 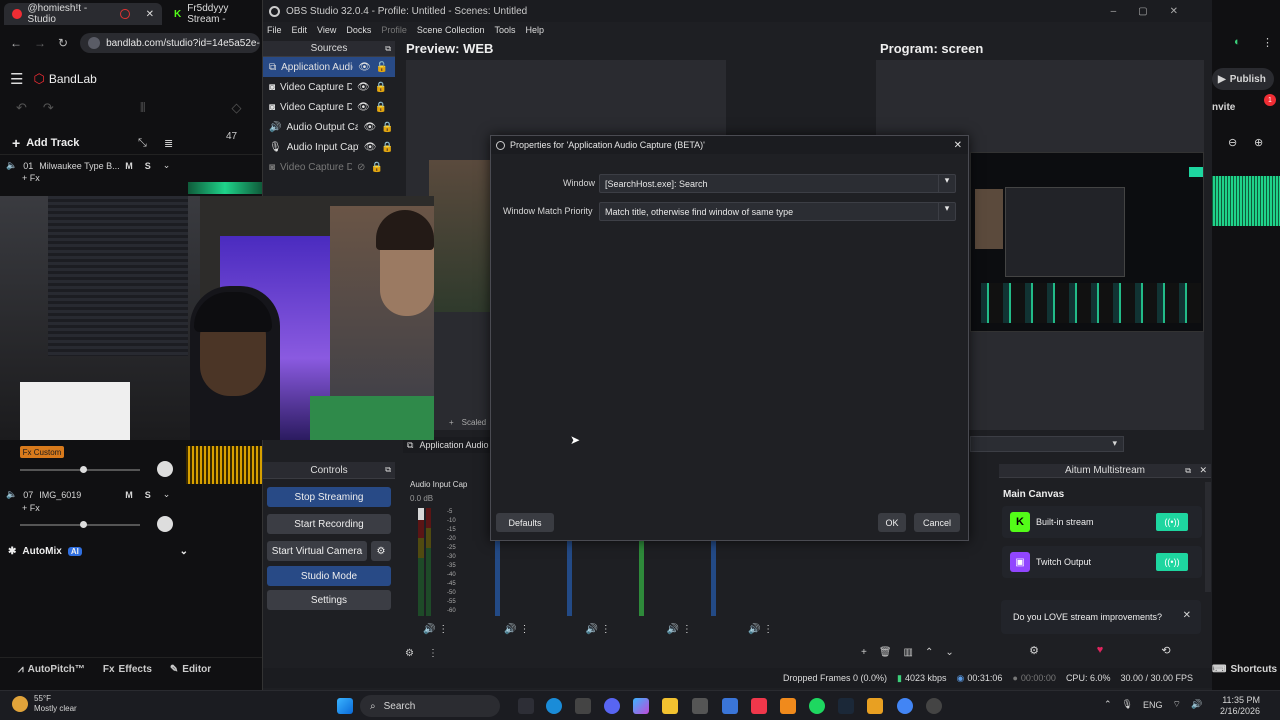 What do you see at coordinates (937, 522) in the screenshot?
I see `cancel-button: Cancel` at bounding box center [937, 522].